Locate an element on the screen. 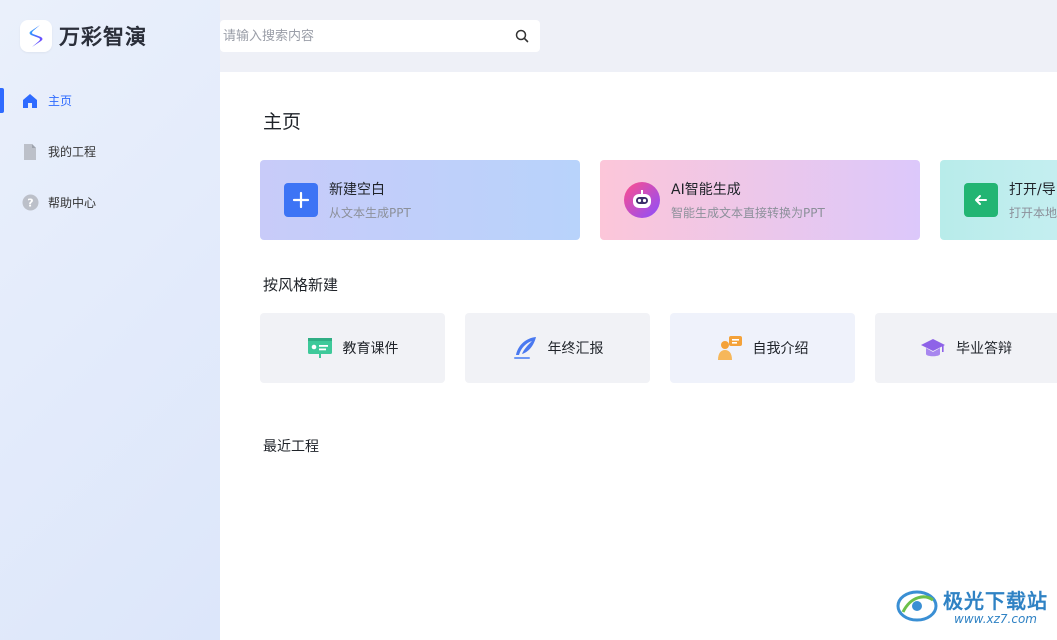  document-icon is located at coordinates (30, 152).